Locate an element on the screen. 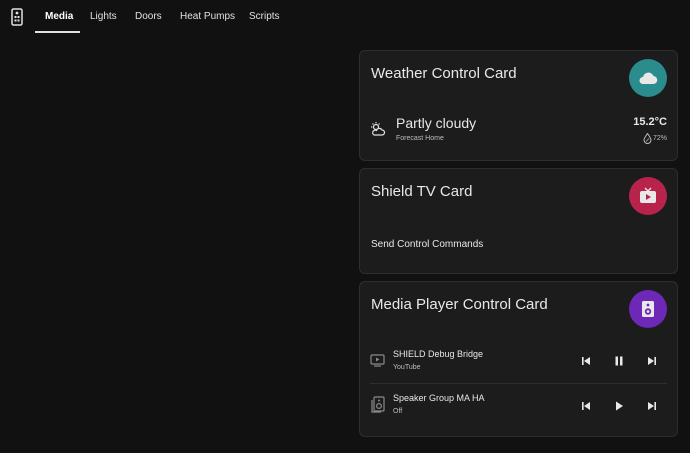 The width and height of the screenshot is (690, 453). humidity: 72% is located at coordinates (655, 138).